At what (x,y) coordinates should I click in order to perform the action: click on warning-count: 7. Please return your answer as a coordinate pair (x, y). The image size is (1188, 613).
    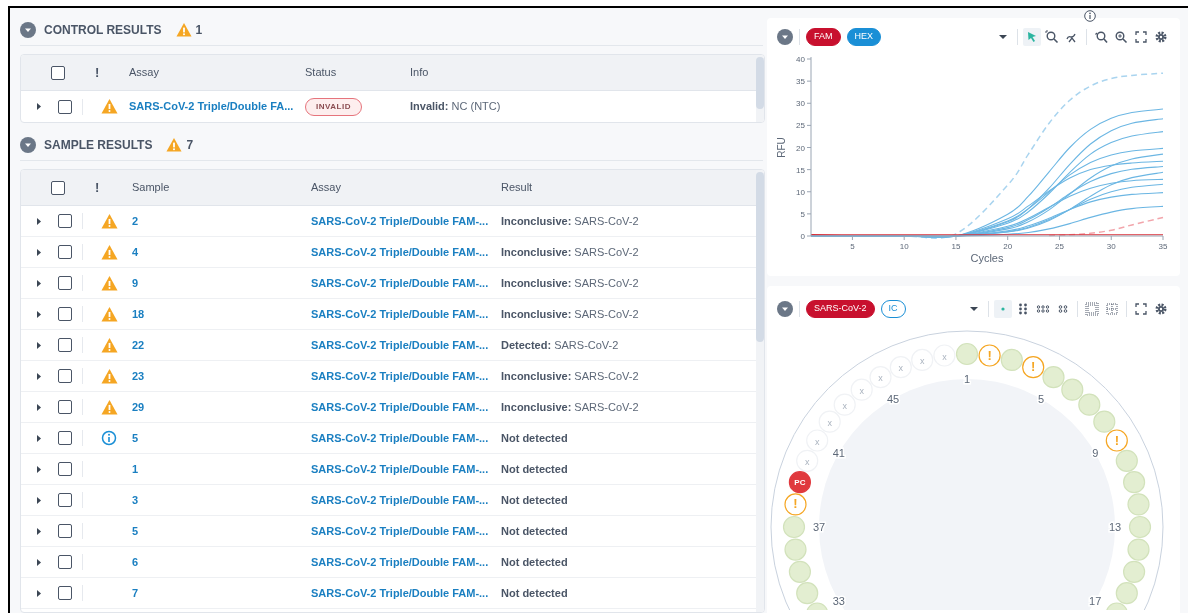
    Looking at the image, I should click on (190, 145).